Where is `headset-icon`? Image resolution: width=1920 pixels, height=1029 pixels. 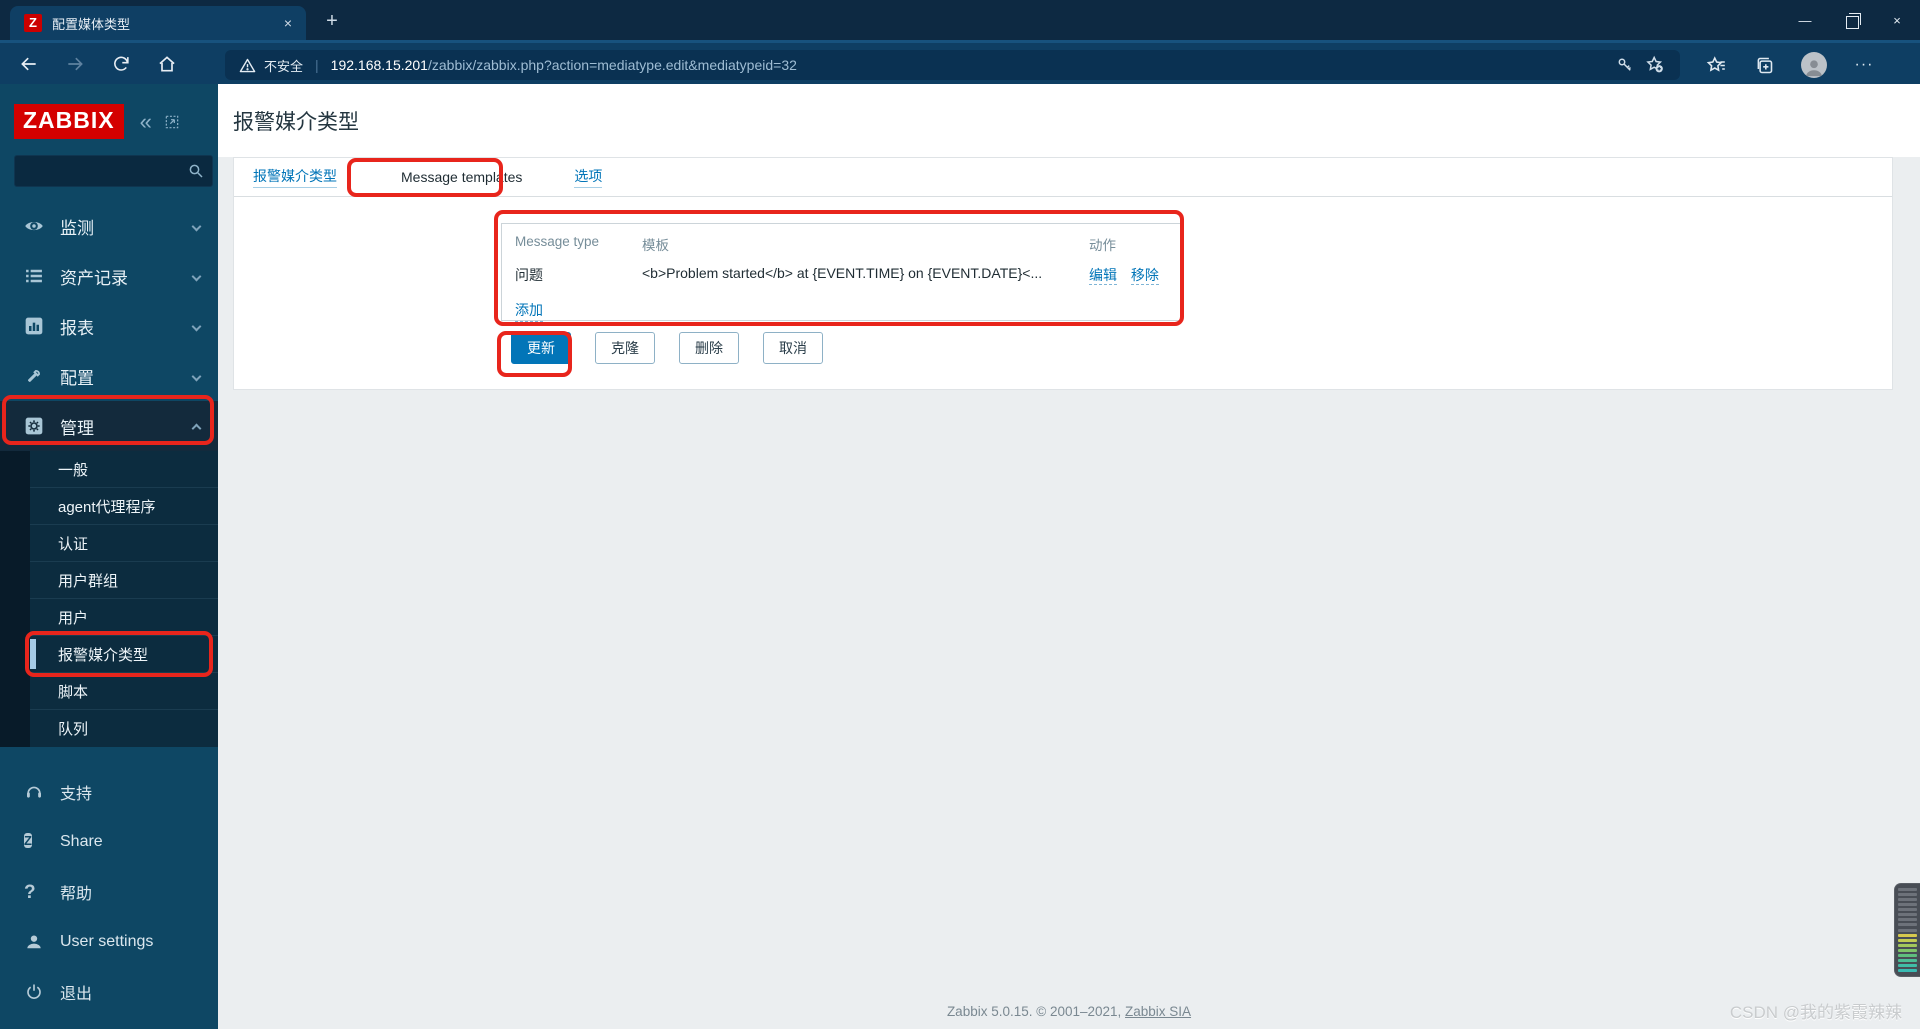 headset-icon is located at coordinates (34, 792).